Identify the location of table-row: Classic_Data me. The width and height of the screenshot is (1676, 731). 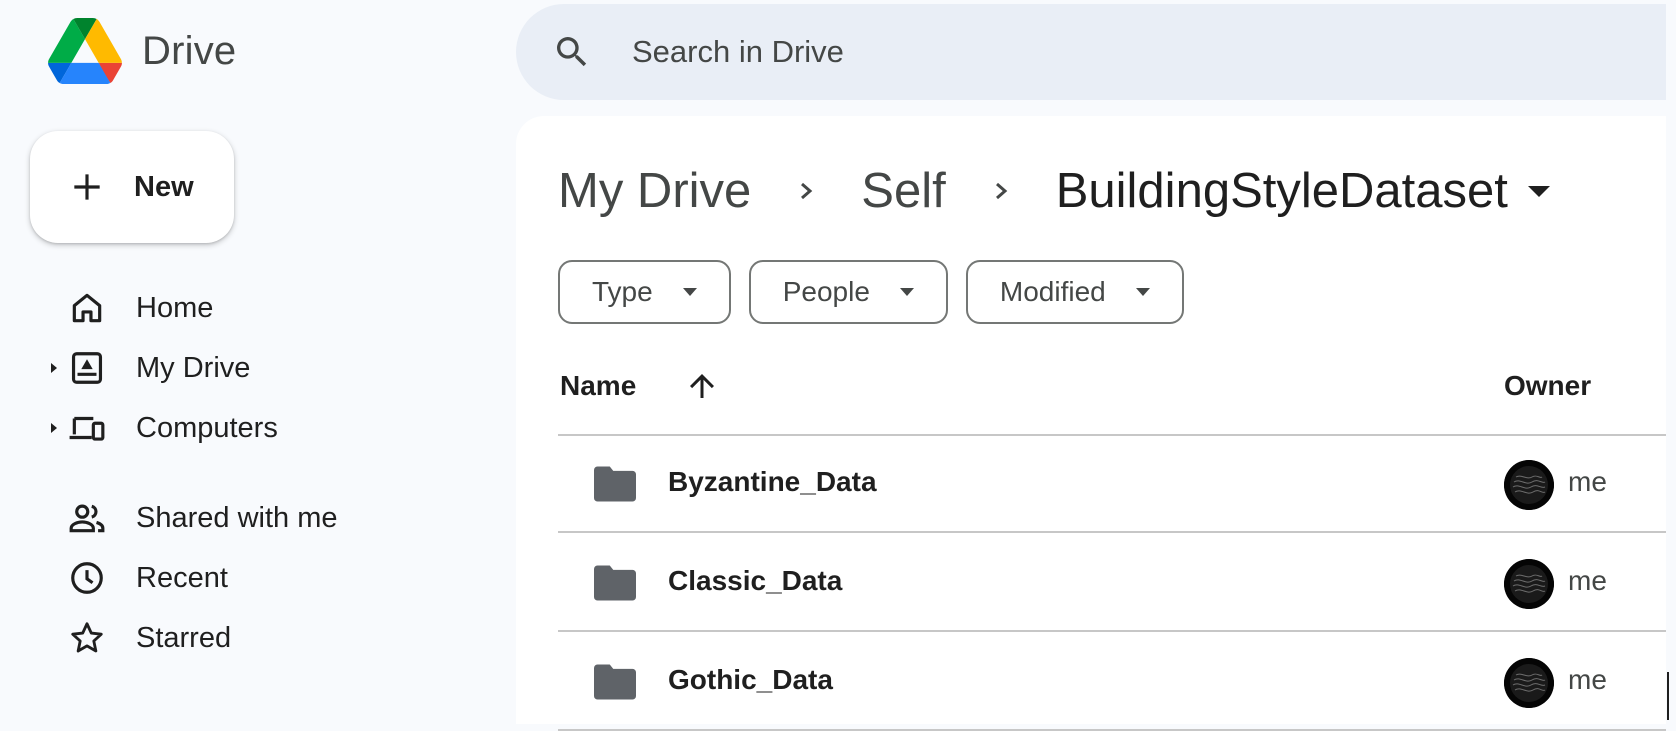
(1112, 583).